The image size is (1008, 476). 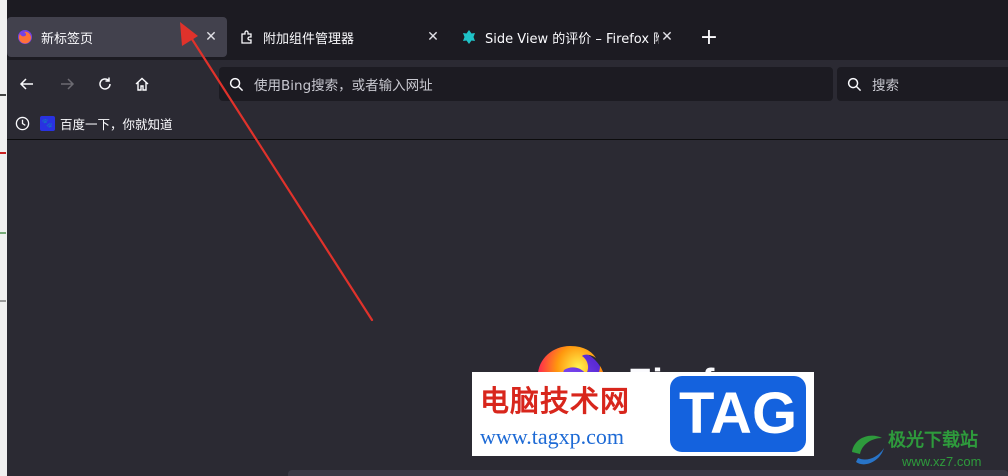 I want to click on puzzle-icon, so click(x=247, y=37).